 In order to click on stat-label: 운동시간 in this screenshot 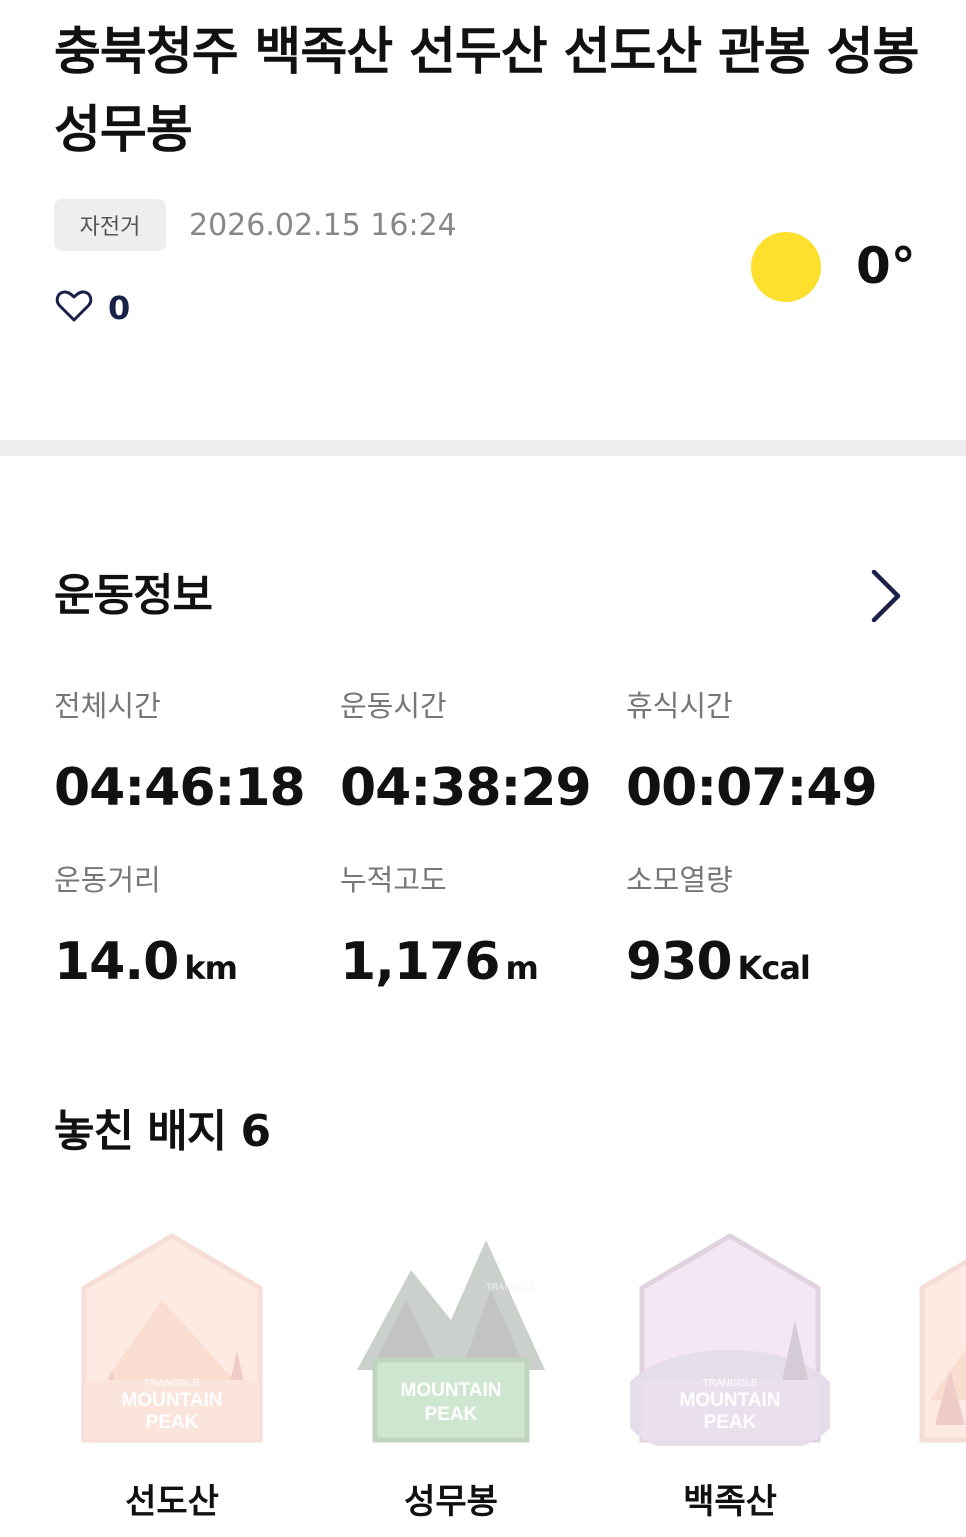, I will do `click(393, 706)`.